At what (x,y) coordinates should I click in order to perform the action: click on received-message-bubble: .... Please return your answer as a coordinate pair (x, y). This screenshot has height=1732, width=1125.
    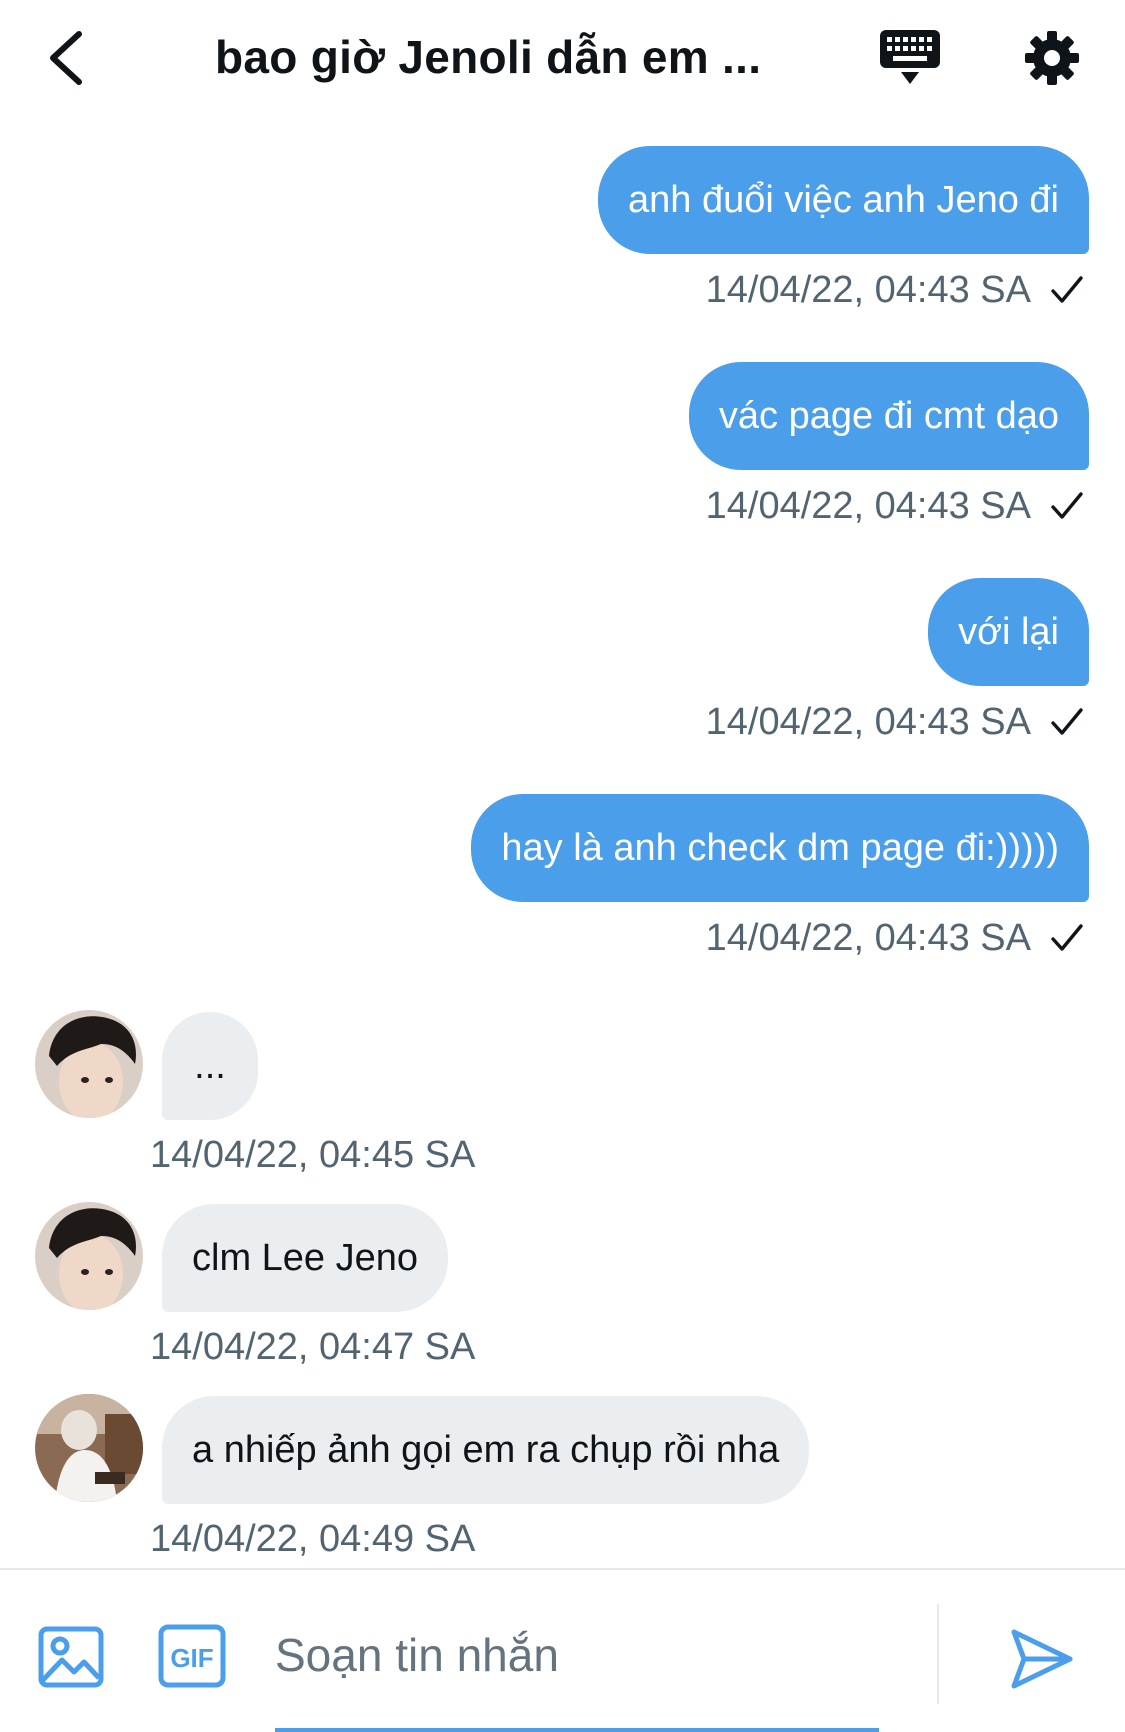
    Looking at the image, I should click on (210, 1066).